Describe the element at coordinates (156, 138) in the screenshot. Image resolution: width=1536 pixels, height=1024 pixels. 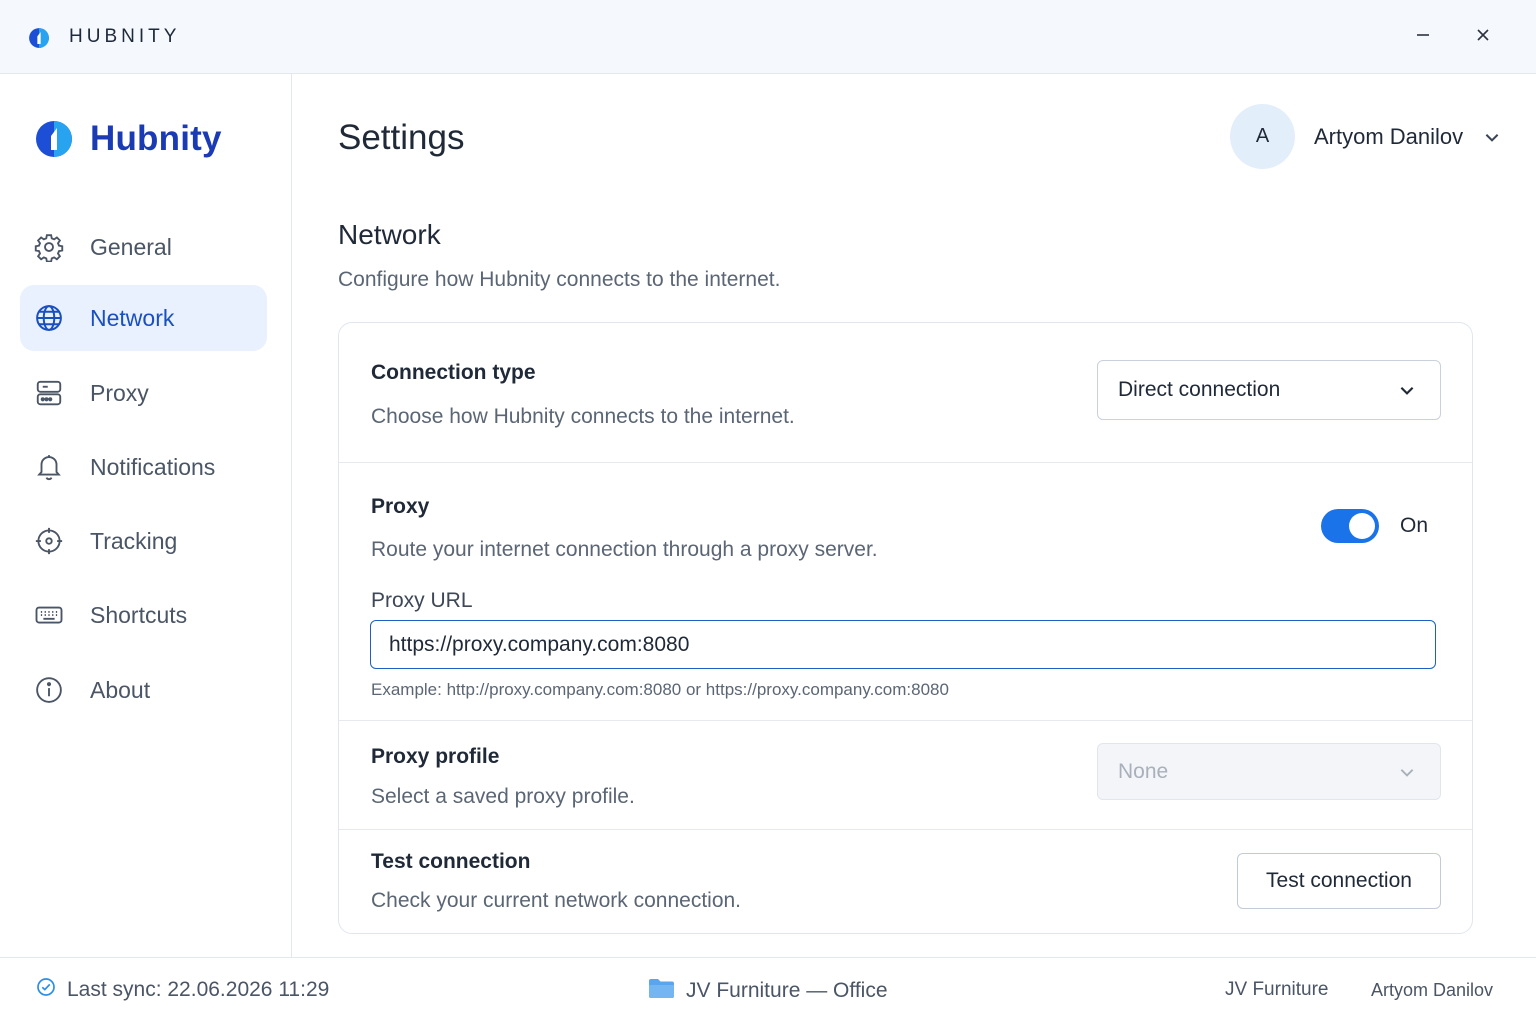
I see `brand-name: Hubnity` at that location.